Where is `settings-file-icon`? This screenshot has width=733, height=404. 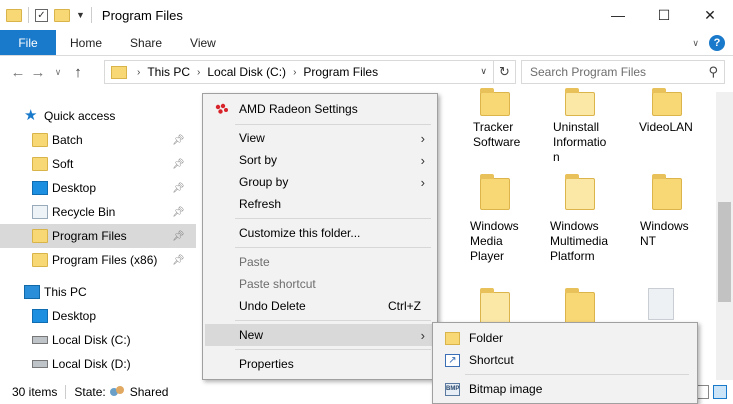
settings-file-icon is located at coordinates (661, 304).